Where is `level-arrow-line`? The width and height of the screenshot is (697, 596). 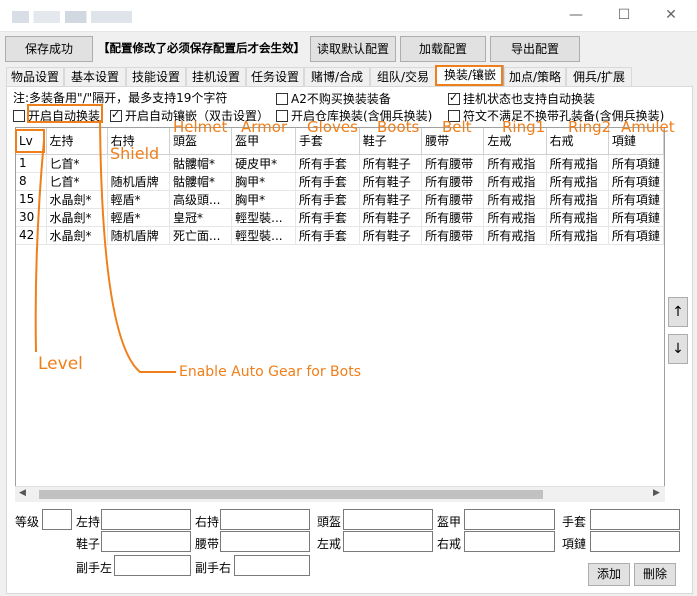 level-arrow-line is located at coordinates (39, 246).